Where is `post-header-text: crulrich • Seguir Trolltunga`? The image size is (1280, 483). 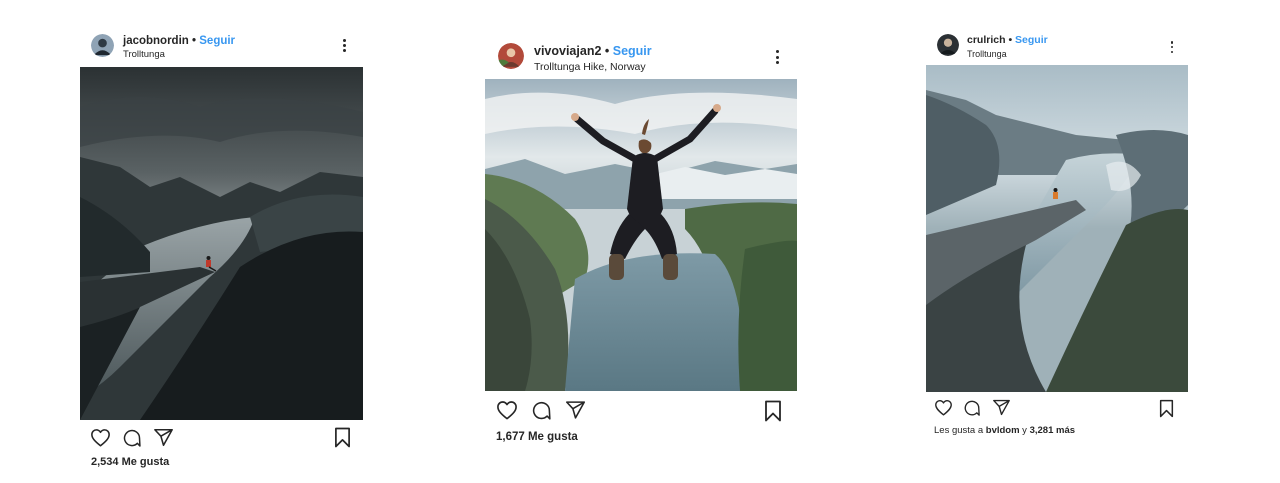 post-header-text: crulrich • Seguir Trolltunga is located at coordinates (1007, 47).